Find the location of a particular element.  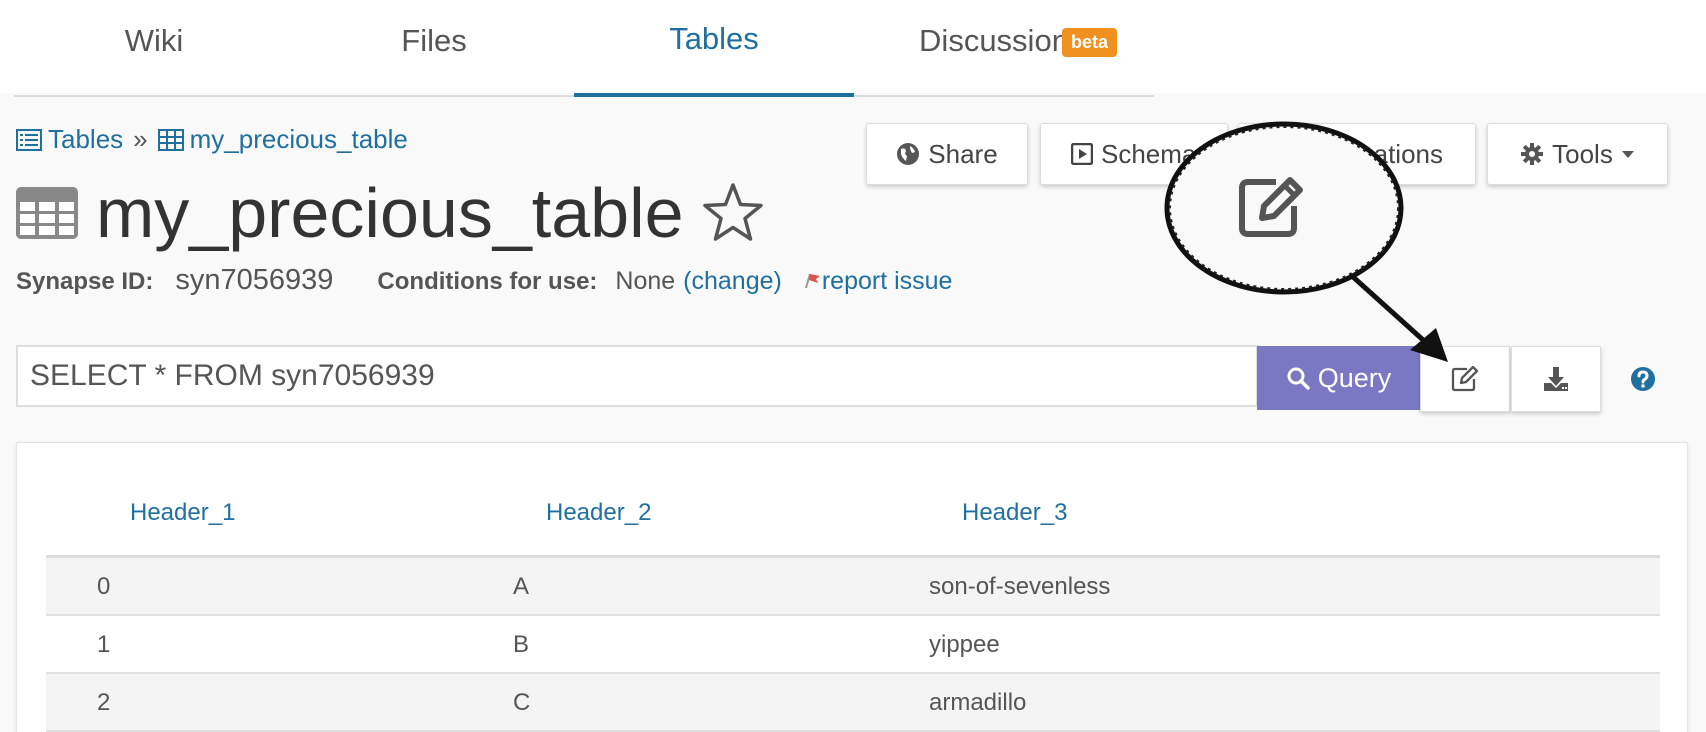

play-square-icon is located at coordinates (1082, 154).